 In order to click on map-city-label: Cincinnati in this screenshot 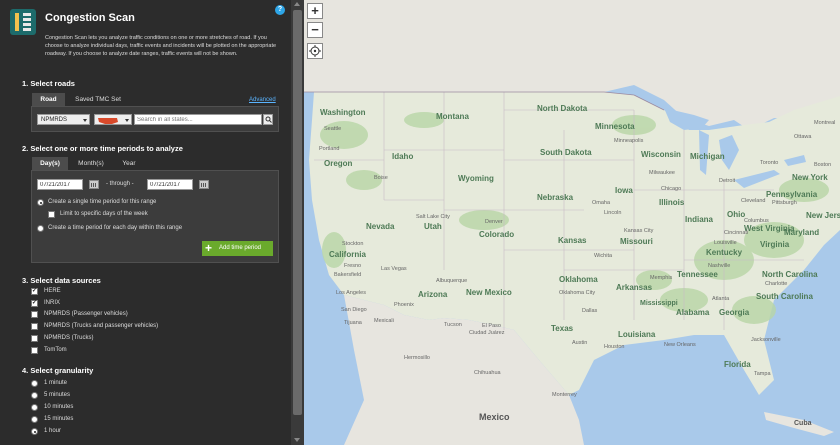, I will do `click(736, 233)`.